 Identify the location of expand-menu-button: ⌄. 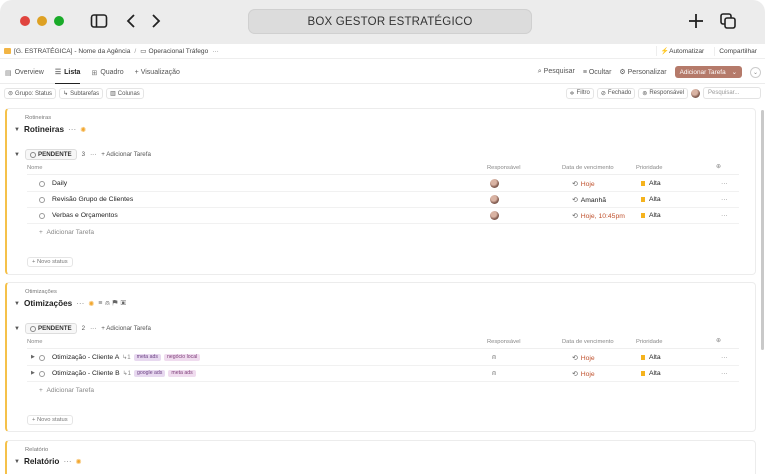
(755, 72).